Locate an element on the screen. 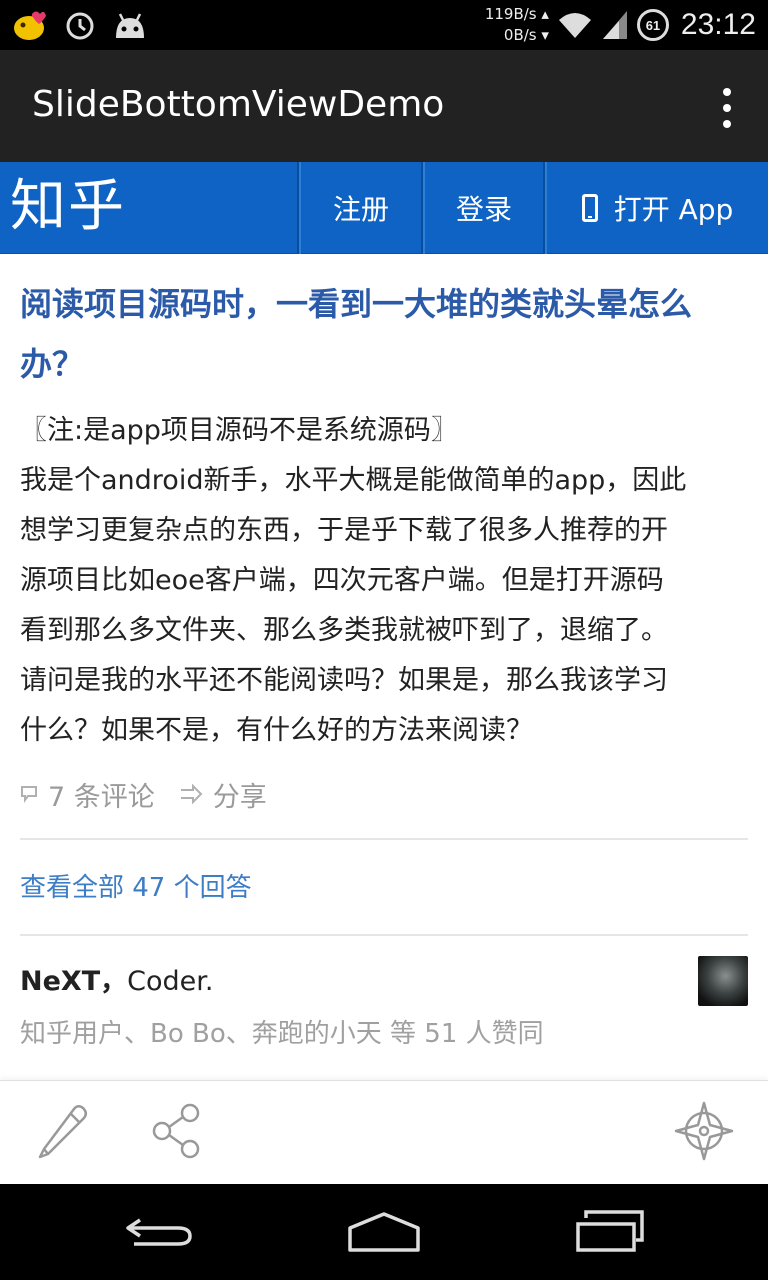 This screenshot has height=1280, width=768. question-body-line: 什么？如果不是，有什么好的方法来阅读？ is located at coordinates (276, 730).